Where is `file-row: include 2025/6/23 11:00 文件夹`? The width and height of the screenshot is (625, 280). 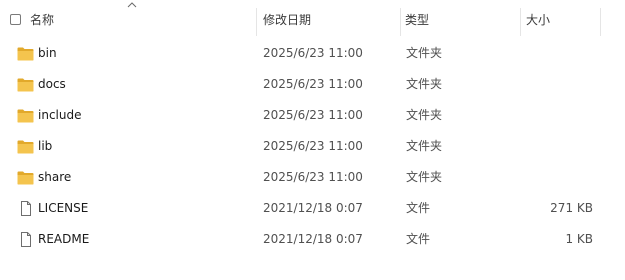 file-row: include 2025/6/23 11:00 文件夹 is located at coordinates (312, 115).